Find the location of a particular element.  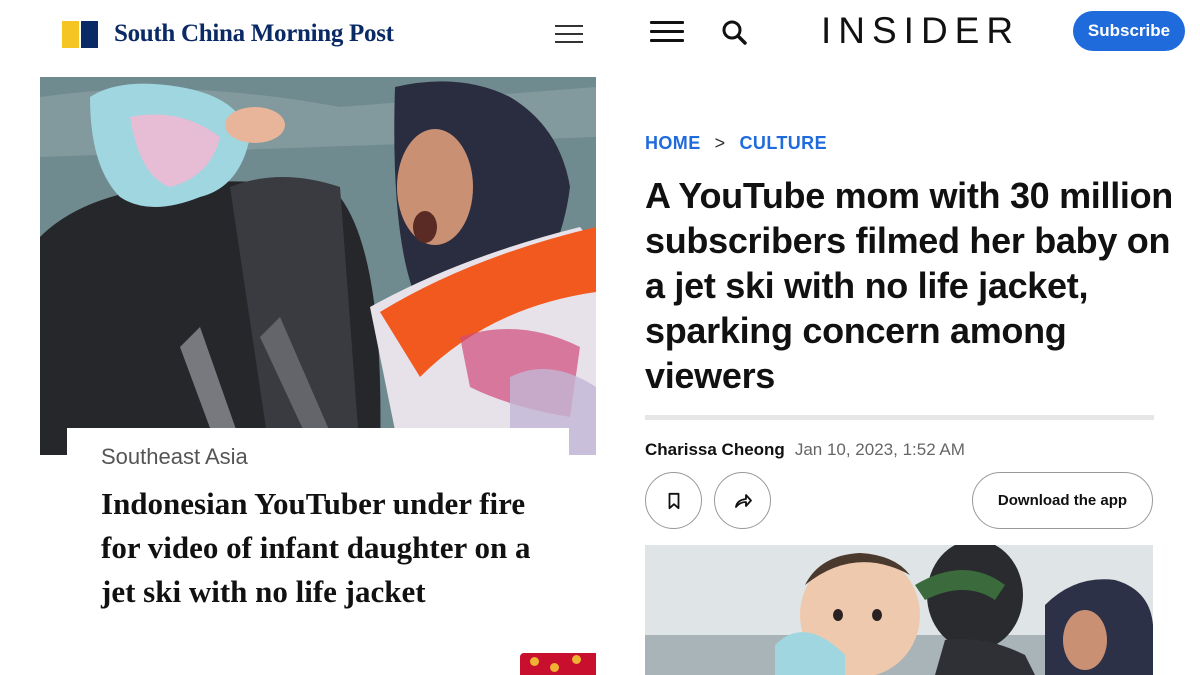

bookmark-button is located at coordinates (673, 500).